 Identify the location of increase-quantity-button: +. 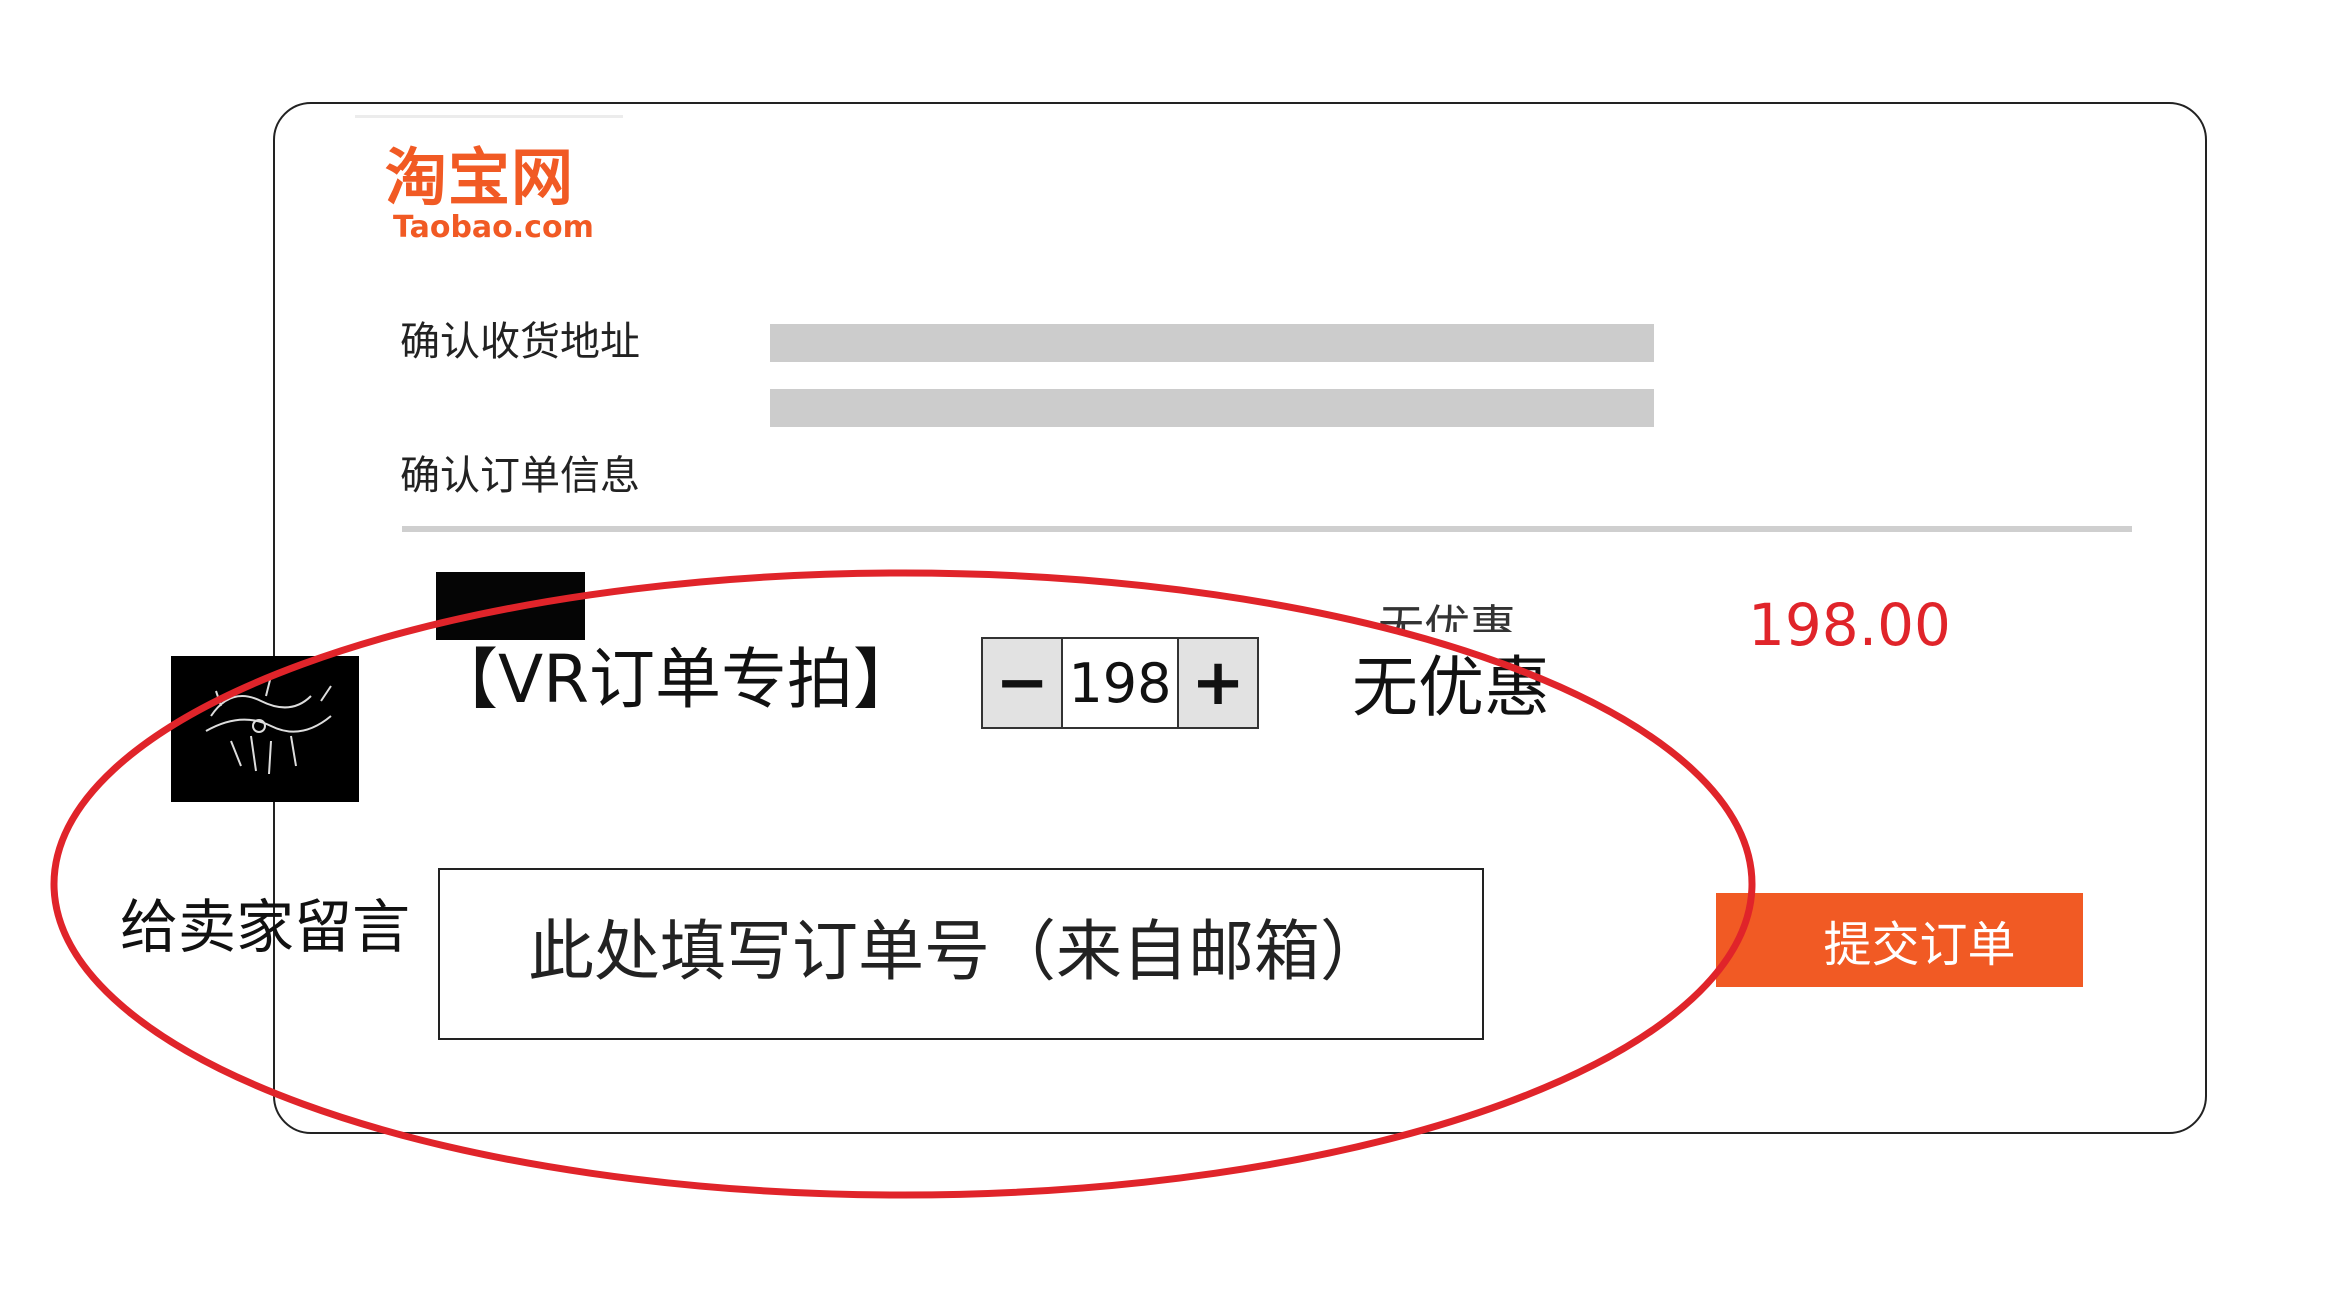
(1217, 683).